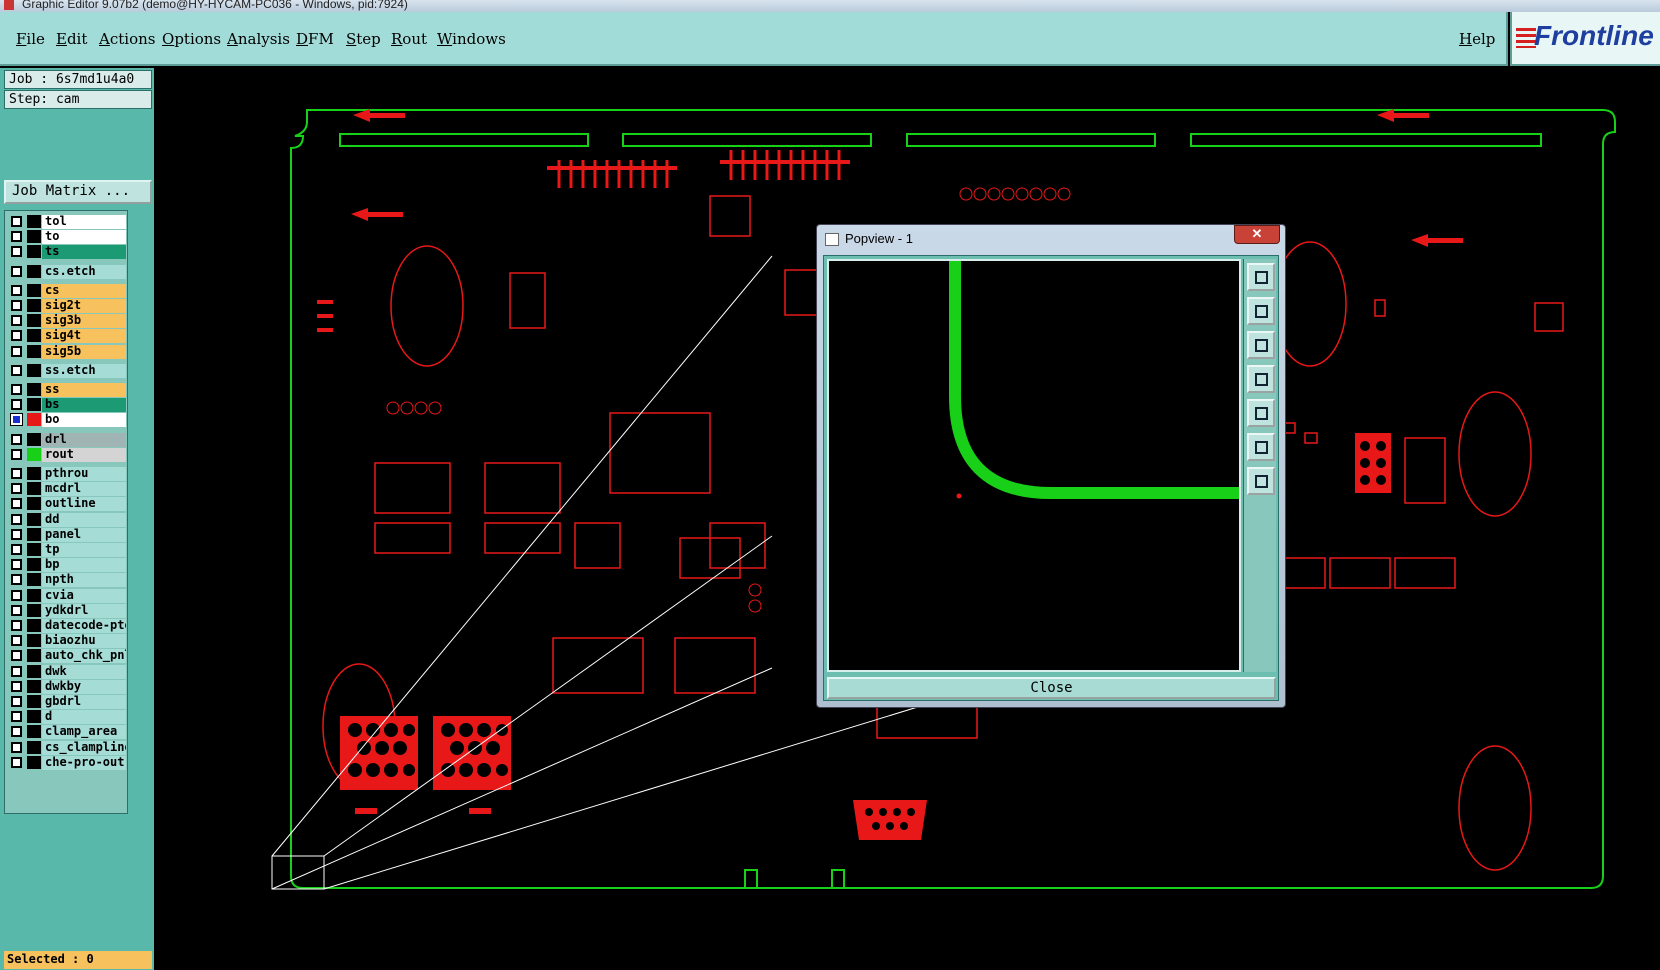 The width and height of the screenshot is (1660, 970). Describe the element at coordinates (84, 454) in the screenshot. I see `layer-name: rout` at that location.